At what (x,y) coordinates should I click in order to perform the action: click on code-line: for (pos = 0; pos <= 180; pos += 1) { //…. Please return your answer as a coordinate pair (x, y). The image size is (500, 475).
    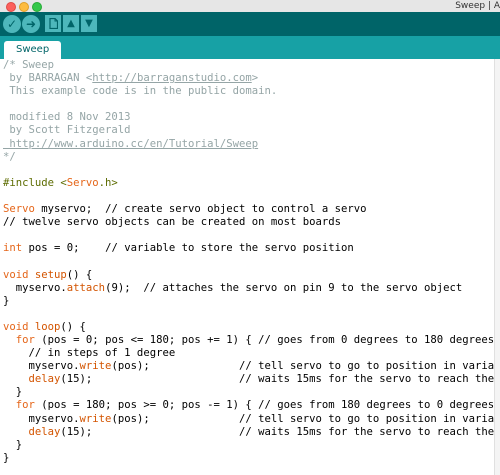
    Looking at the image, I should click on (248, 340).